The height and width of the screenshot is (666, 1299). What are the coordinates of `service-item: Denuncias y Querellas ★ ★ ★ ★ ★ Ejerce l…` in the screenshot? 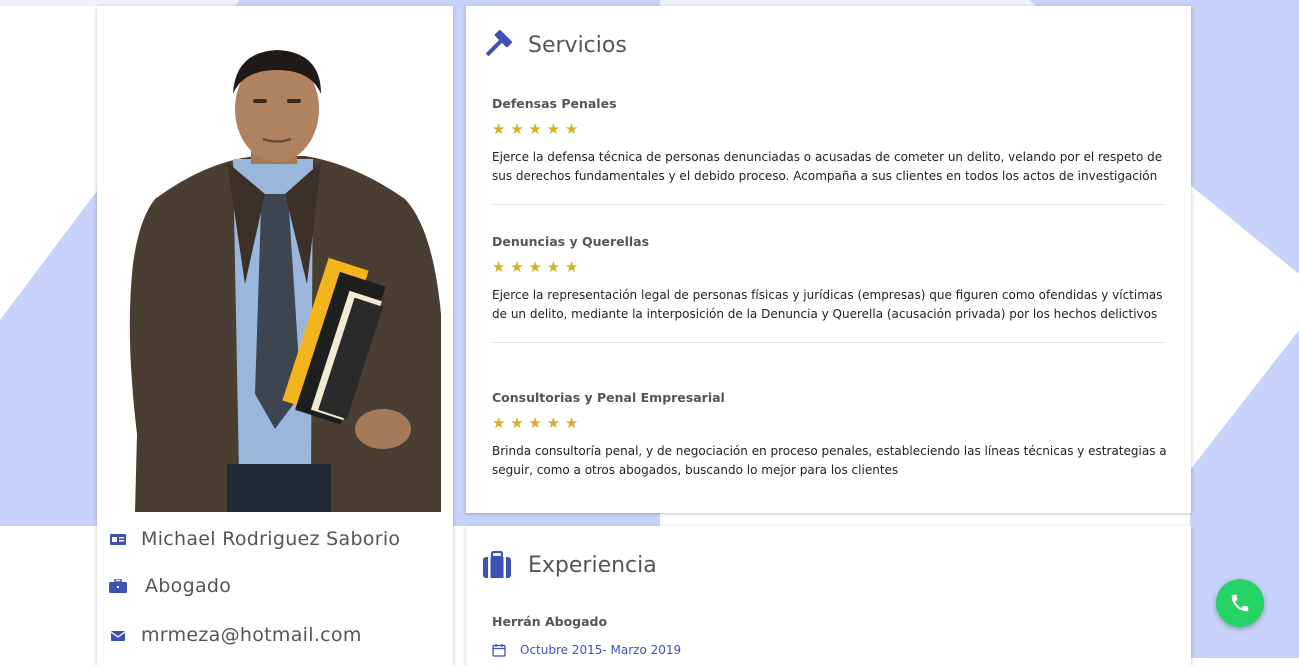 It's located at (829, 279).